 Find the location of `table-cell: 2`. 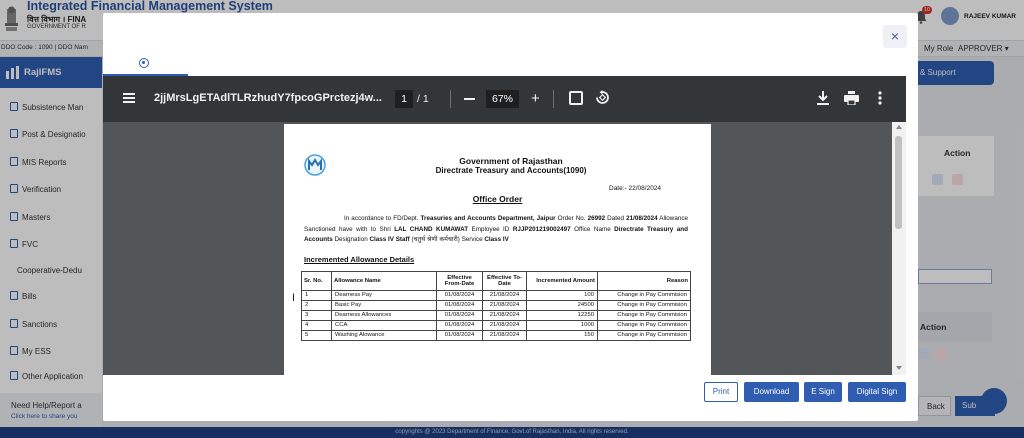

table-cell: 2 is located at coordinates (316, 305).